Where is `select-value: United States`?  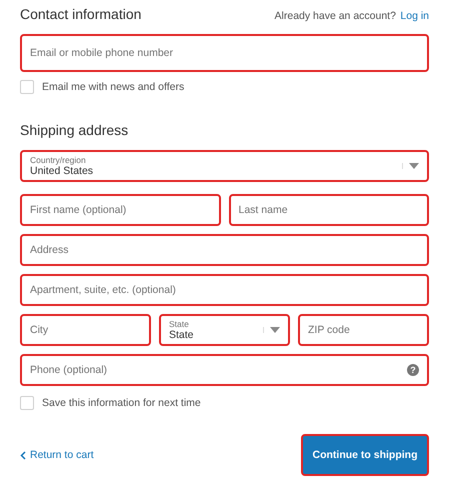 select-value: United States is located at coordinates (62, 171).